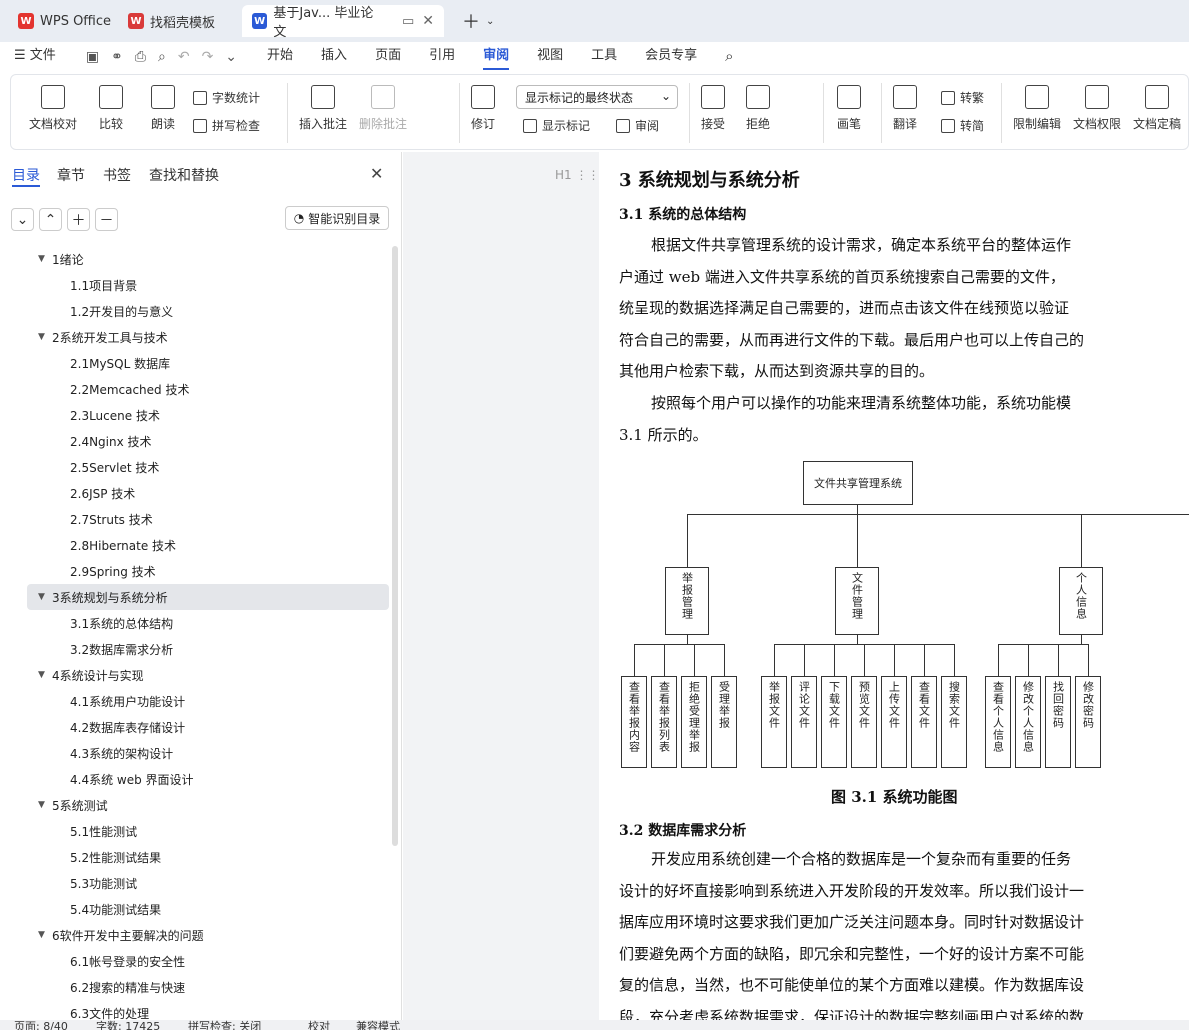 This screenshot has width=1189, height=1030. Describe the element at coordinates (442, 57) in the screenshot. I see `menu-reference: 引用` at that location.